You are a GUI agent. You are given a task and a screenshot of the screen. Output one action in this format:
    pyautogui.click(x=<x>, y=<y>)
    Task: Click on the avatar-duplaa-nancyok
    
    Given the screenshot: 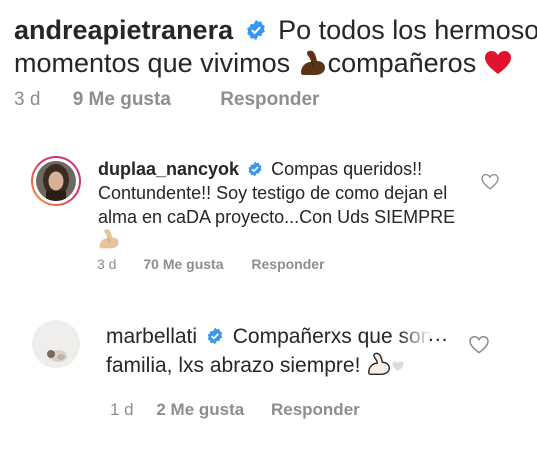 What is the action you would take?
    pyautogui.click(x=56, y=181)
    